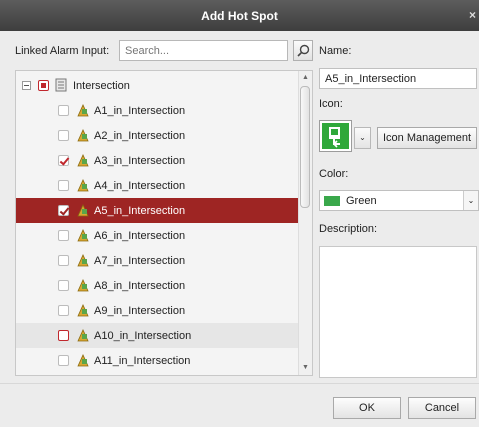 This screenshot has height=427, width=479. What do you see at coordinates (398, 312) in the screenshot?
I see `description-textarea` at bounding box center [398, 312].